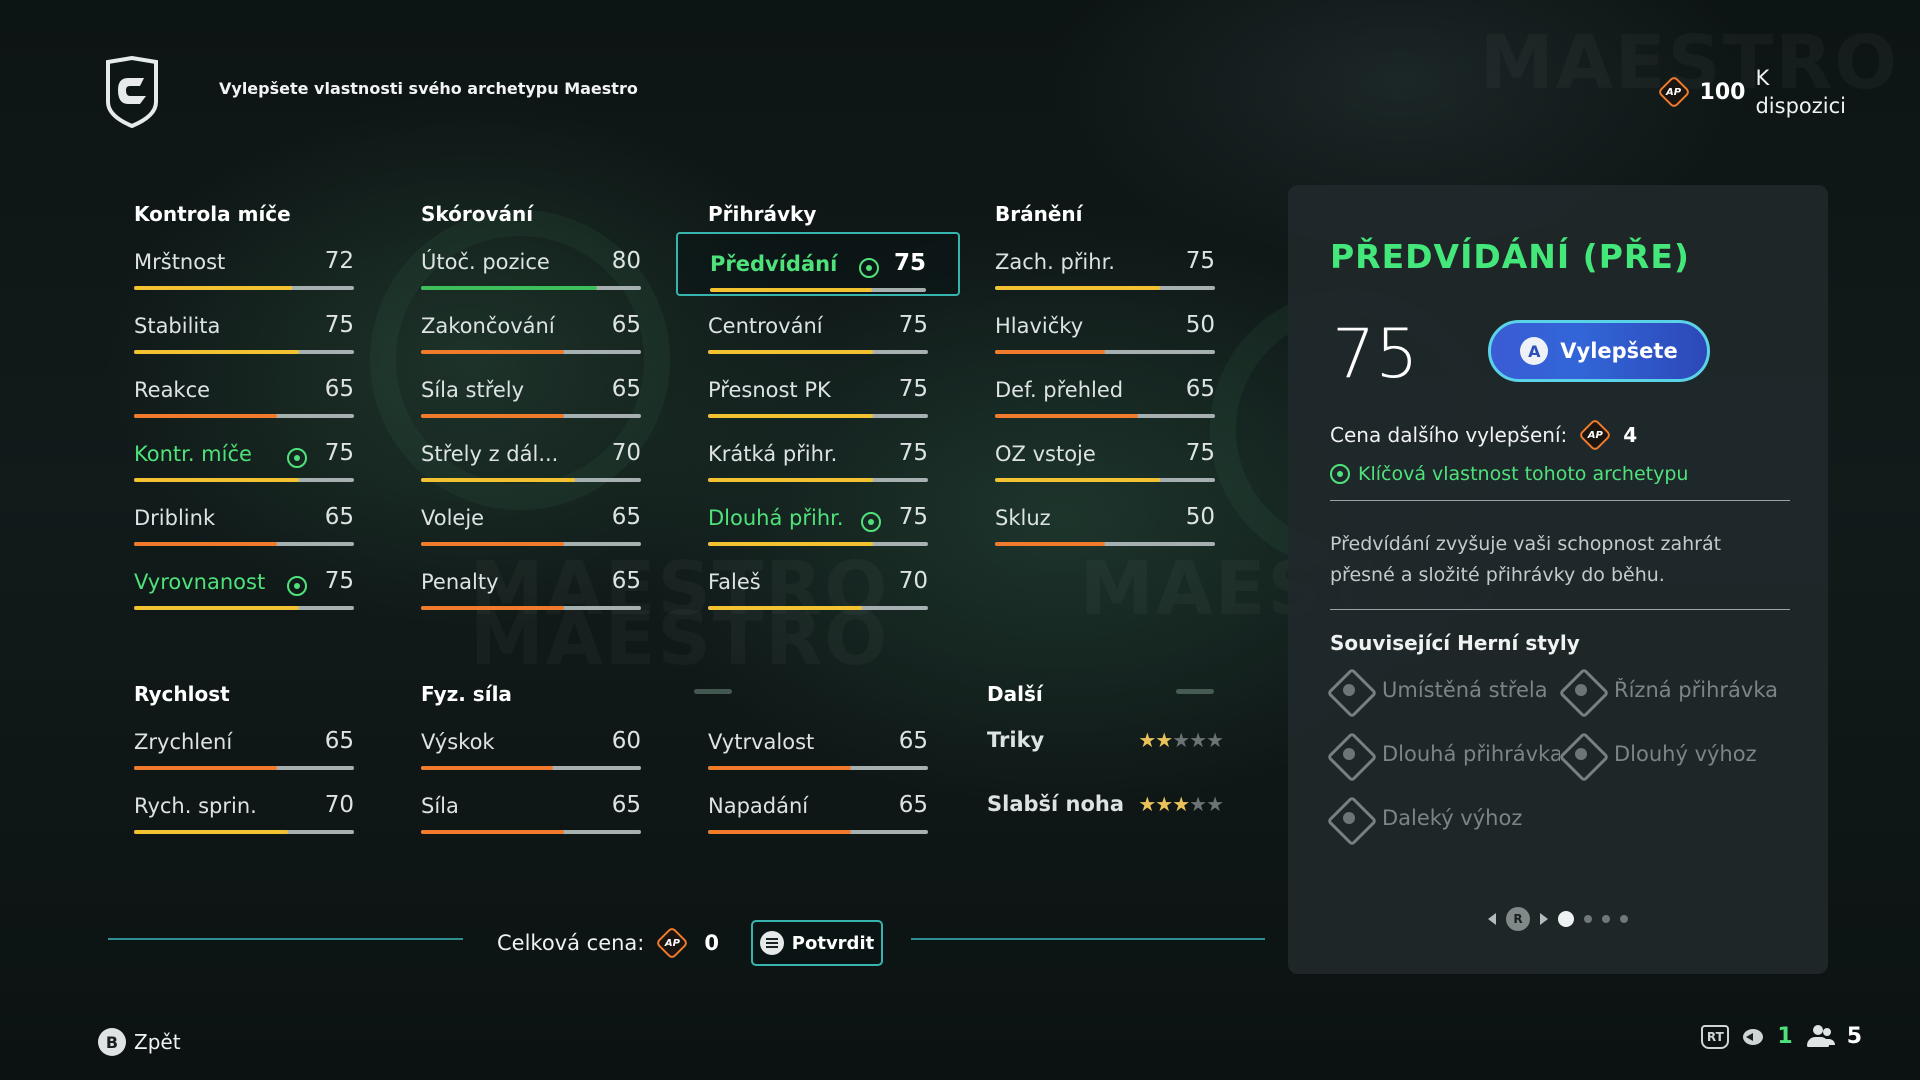 This screenshot has width=1920, height=1080. Describe the element at coordinates (1681, 690) in the screenshot. I see `playstyle-item: Řízná přihrávka` at that location.